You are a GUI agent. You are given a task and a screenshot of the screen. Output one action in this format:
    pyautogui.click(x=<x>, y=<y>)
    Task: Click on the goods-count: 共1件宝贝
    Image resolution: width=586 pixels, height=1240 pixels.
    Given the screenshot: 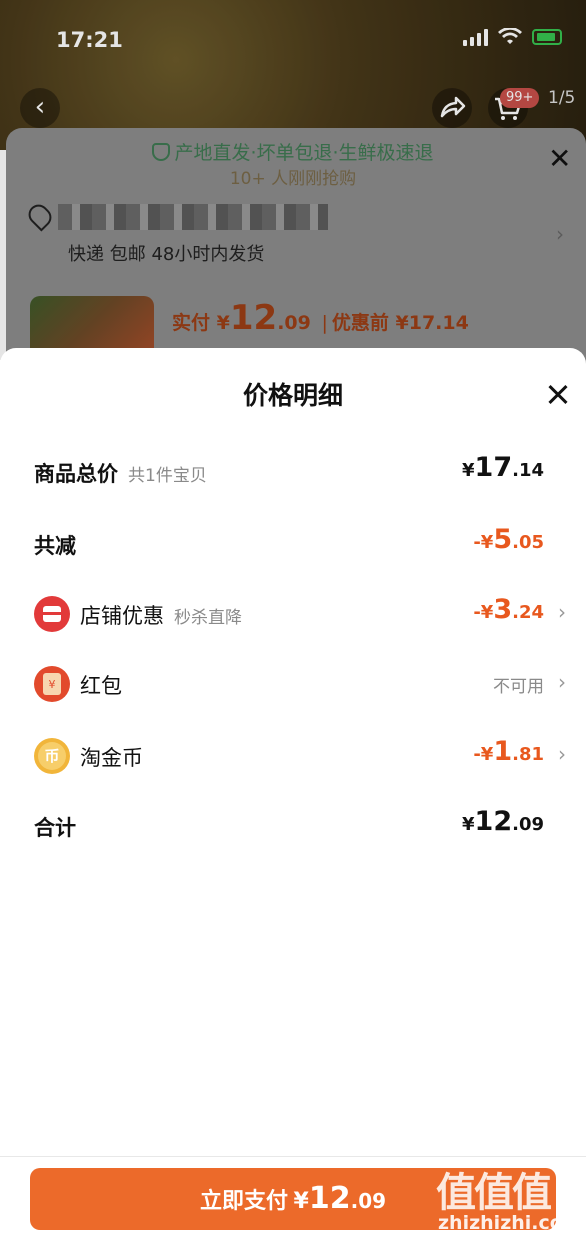 What is the action you would take?
    pyautogui.click(x=167, y=476)
    